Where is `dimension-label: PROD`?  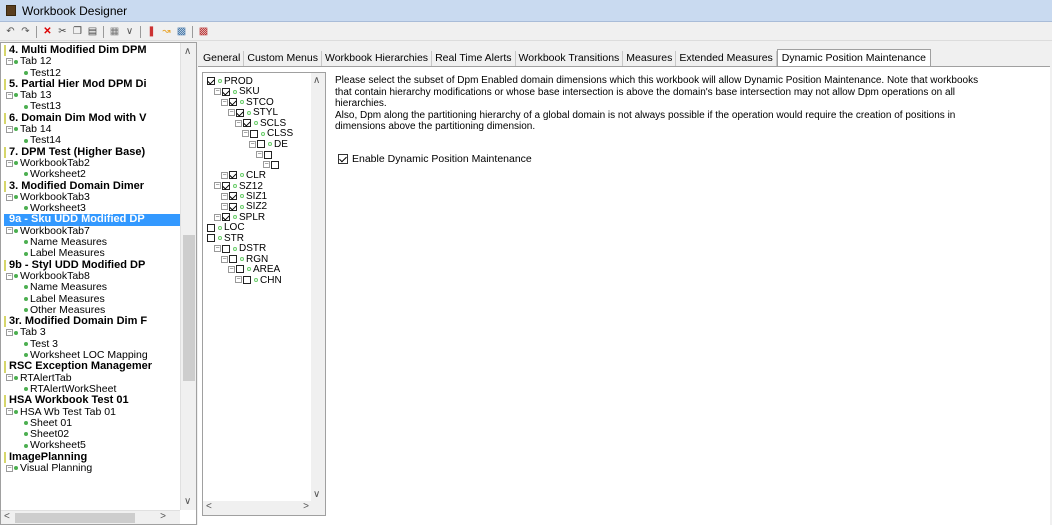 dimension-label: PROD is located at coordinates (238, 81).